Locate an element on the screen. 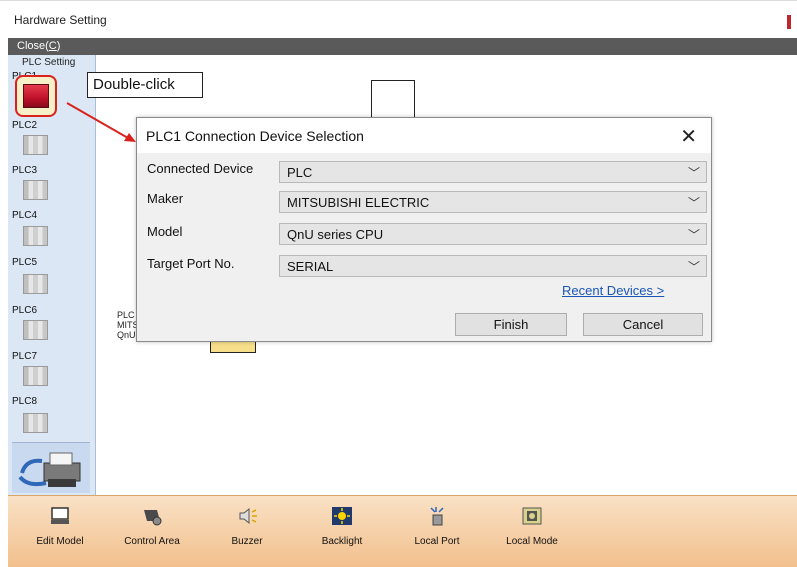 This screenshot has height=567, width=797. printer-setting-button is located at coordinates (51, 467).